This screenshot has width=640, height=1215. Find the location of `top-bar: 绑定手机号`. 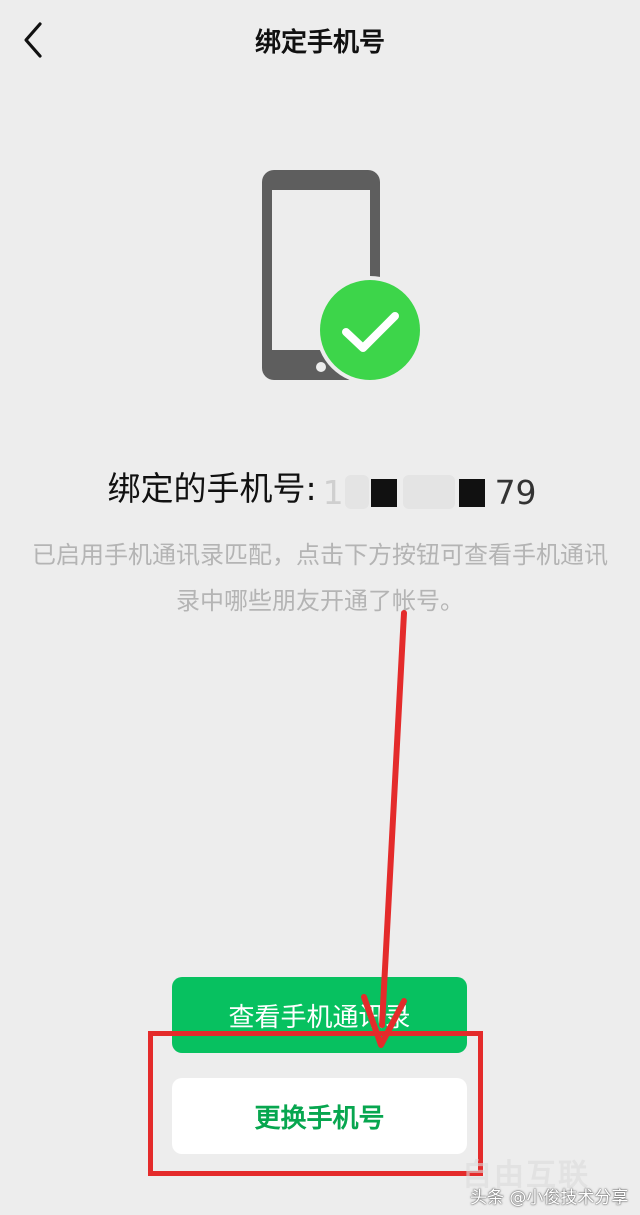

top-bar: 绑定手机号 is located at coordinates (320, 40).